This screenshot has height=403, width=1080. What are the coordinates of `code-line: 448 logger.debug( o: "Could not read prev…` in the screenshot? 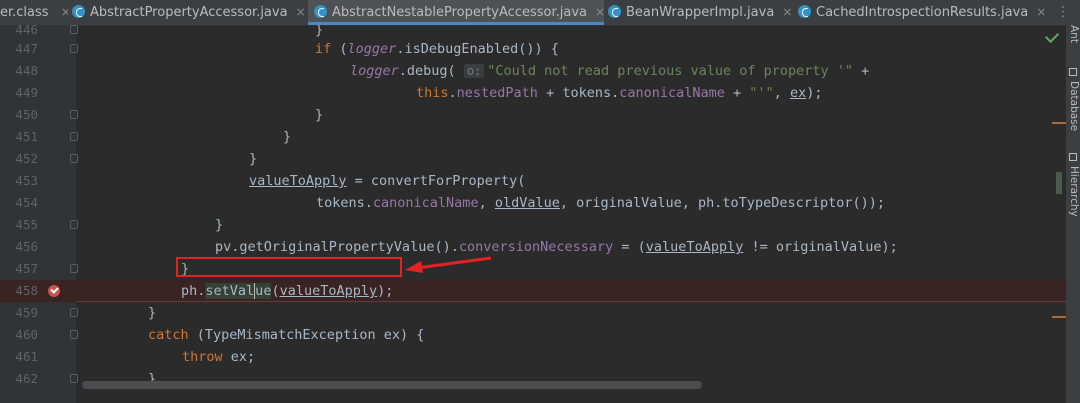 It's located at (533, 71).